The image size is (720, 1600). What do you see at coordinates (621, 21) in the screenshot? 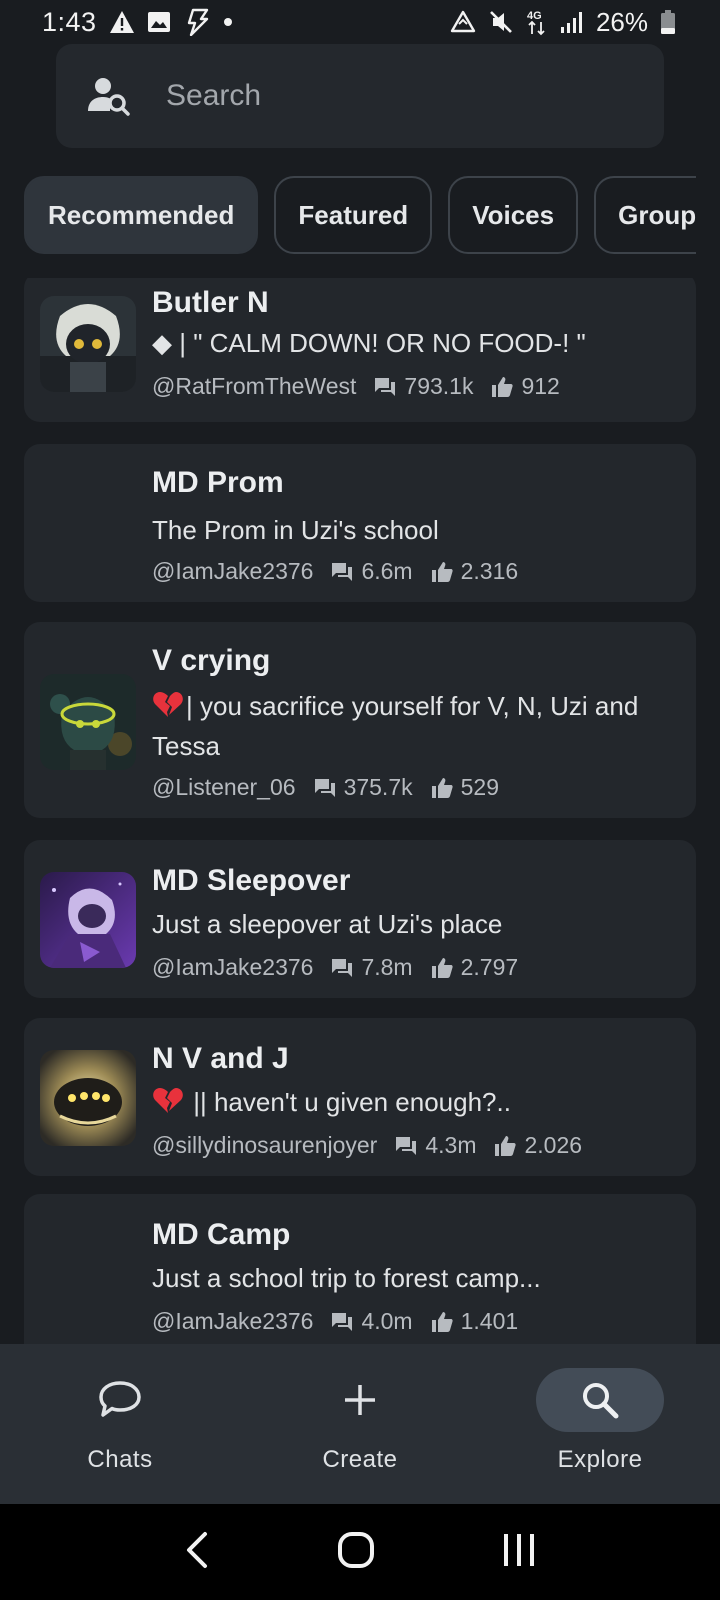
I see `battery-percentage: 26%` at bounding box center [621, 21].